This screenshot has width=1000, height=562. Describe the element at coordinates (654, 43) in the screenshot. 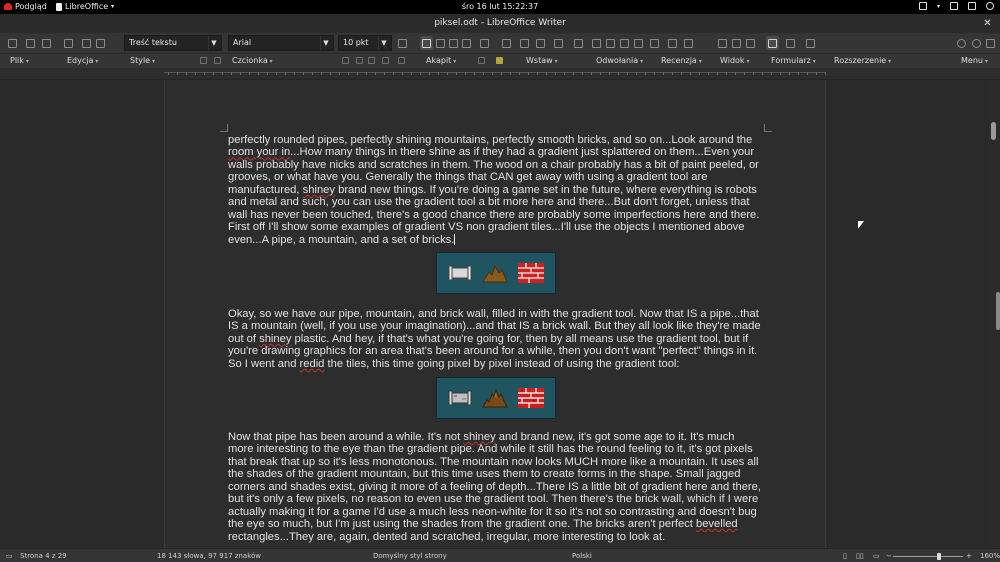

I see `comment-icon` at that location.